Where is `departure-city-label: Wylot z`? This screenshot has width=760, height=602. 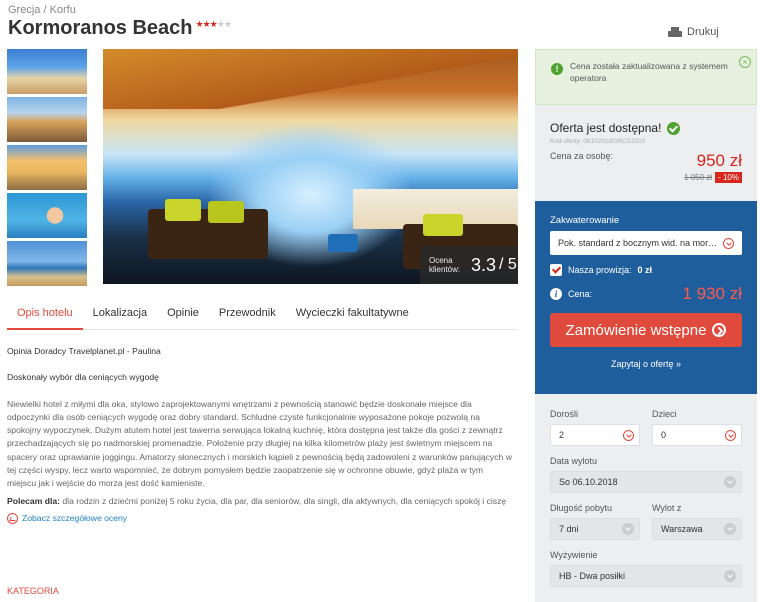
departure-city-label: Wylot z is located at coordinates (667, 508).